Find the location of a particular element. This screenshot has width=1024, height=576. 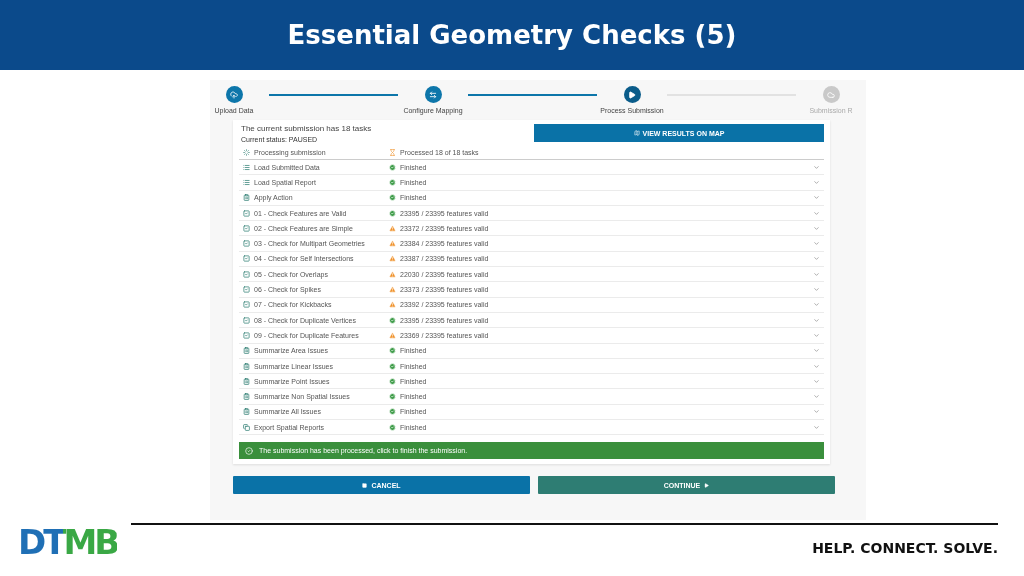

stop-icon is located at coordinates (365, 485).